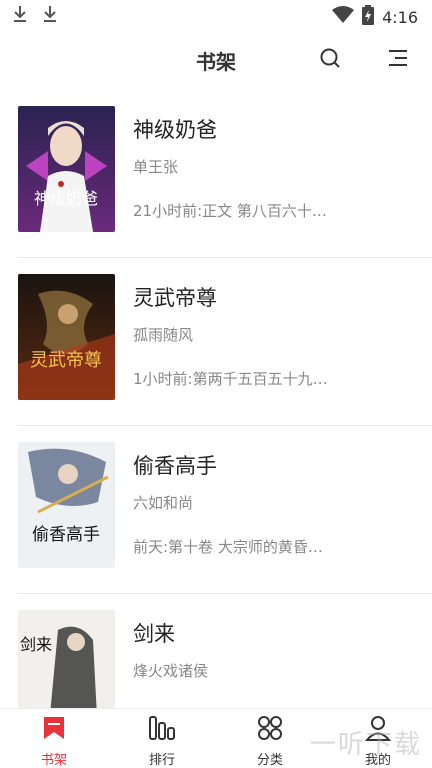 The height and width of the screenshot is (768, 432). What do you see at coordinates (270, 730) in the screenshot?
I see `category-icon` at bounding box center [270, 730].